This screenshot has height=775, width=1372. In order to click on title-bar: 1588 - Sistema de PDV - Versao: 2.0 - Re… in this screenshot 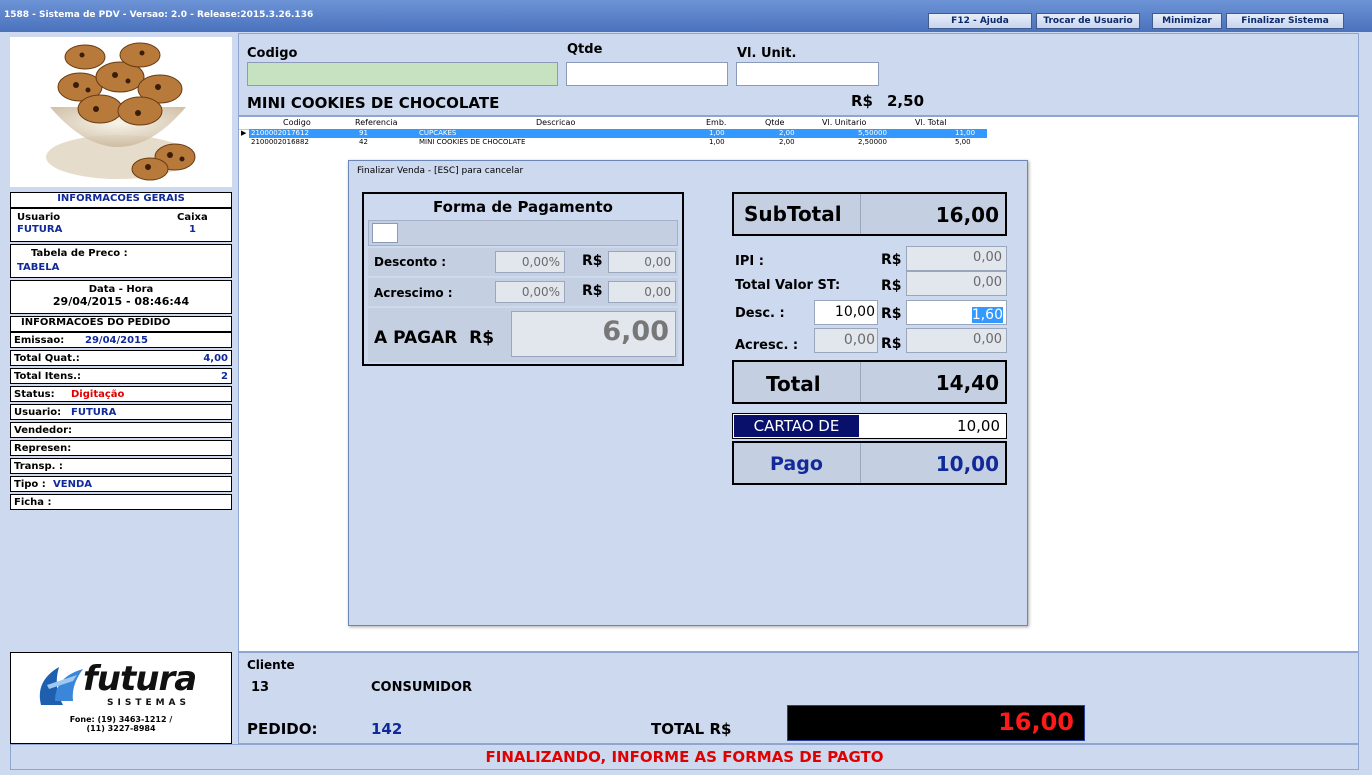, I will do `click(686, 16)`.